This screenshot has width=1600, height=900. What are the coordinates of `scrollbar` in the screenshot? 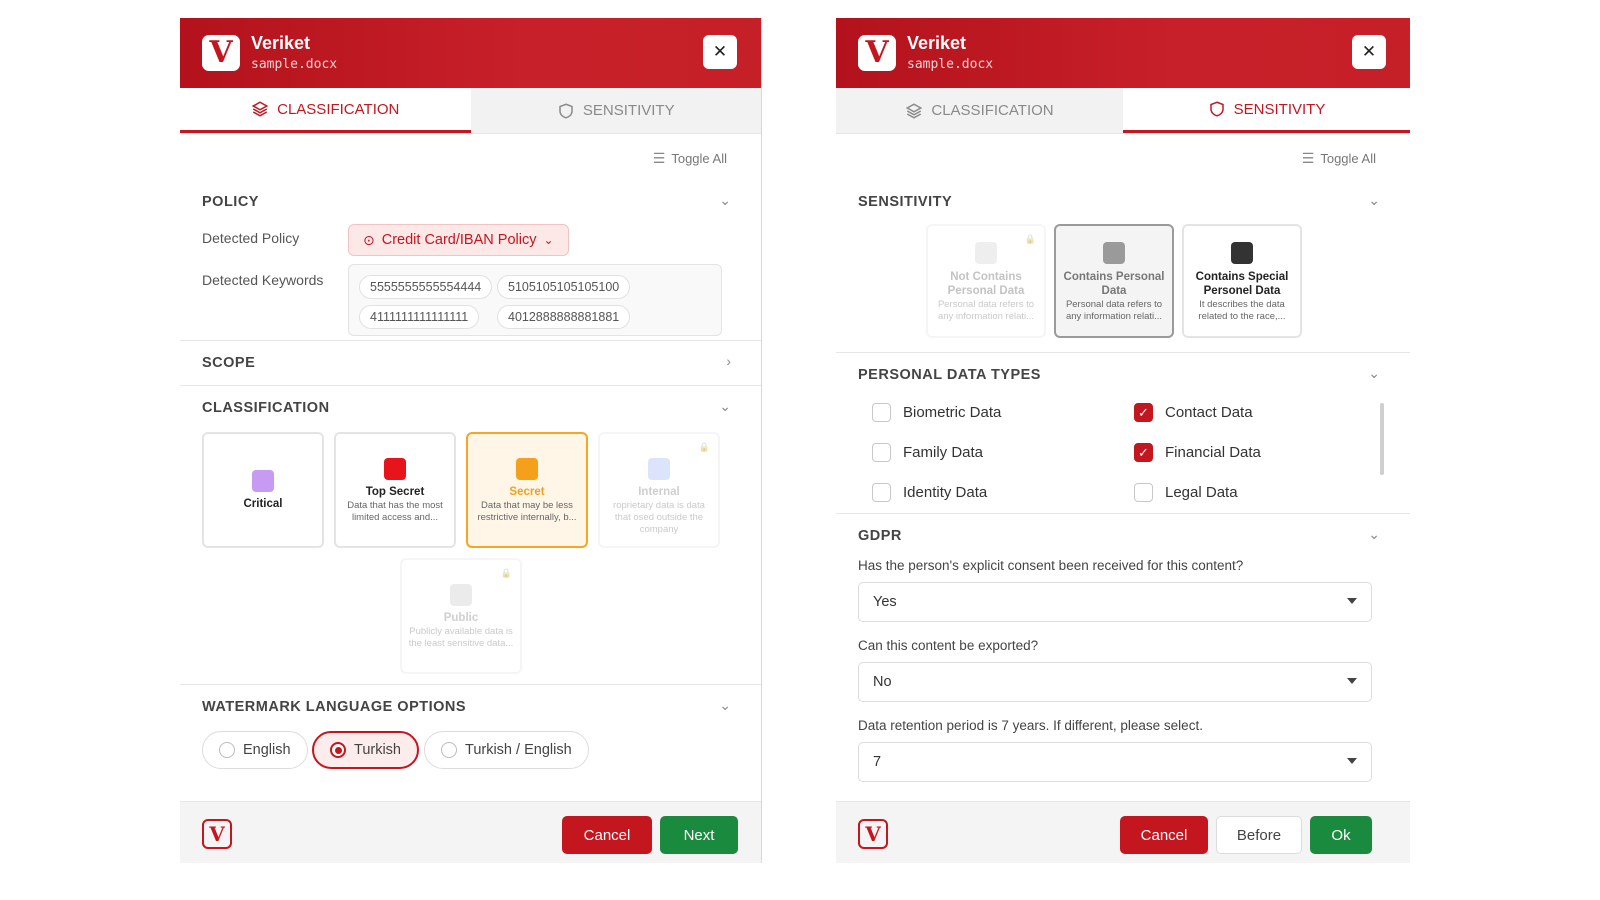 It's located at (1382, 439).